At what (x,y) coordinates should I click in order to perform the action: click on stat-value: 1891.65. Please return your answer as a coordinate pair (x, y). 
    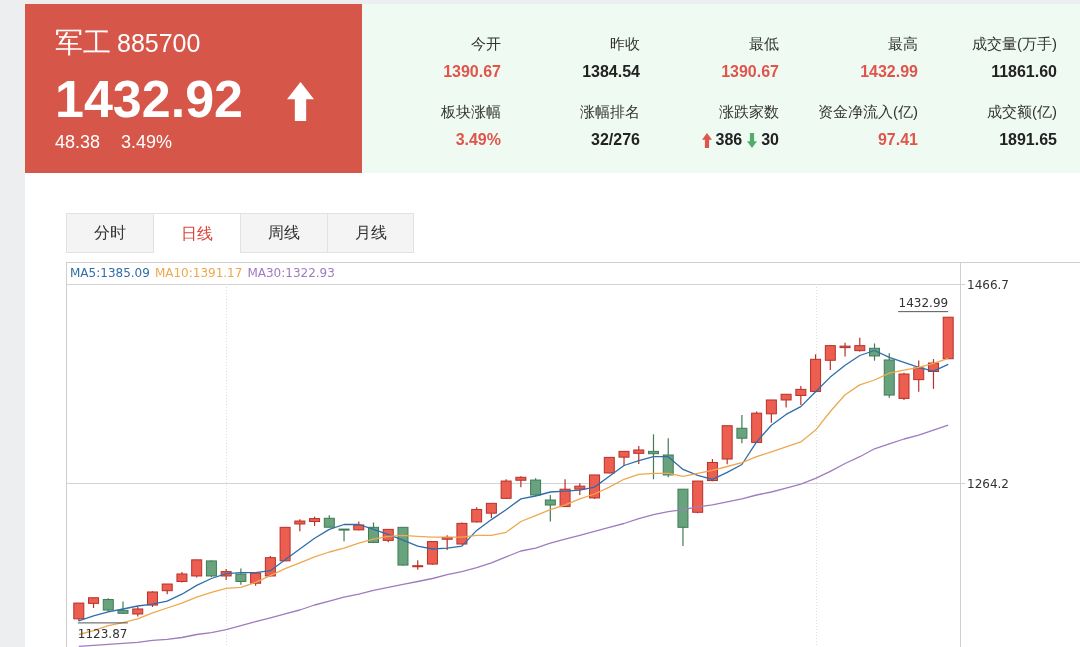
    Looking at the image, I should click on (1028, 140).